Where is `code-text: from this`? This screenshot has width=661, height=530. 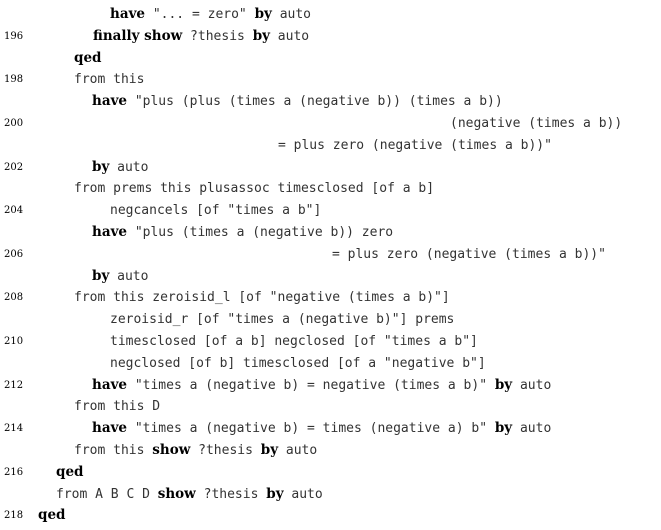 code-text: from this is located at coordinates (109, 80).